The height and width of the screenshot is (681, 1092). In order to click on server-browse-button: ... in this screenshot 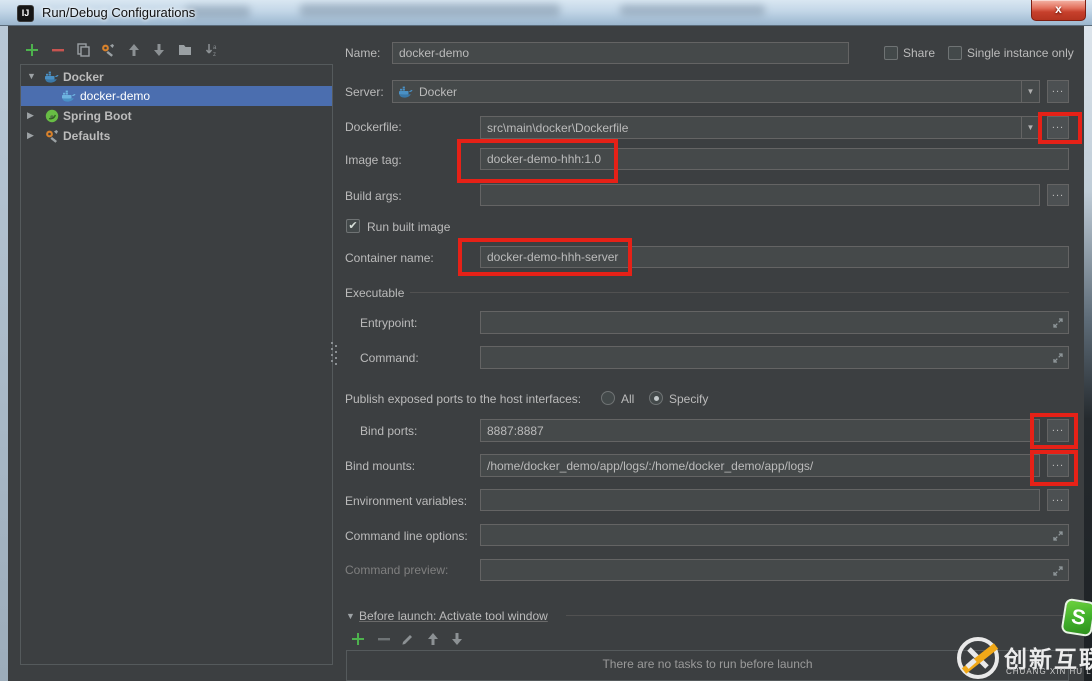, I will do `click(1058, 91)`.